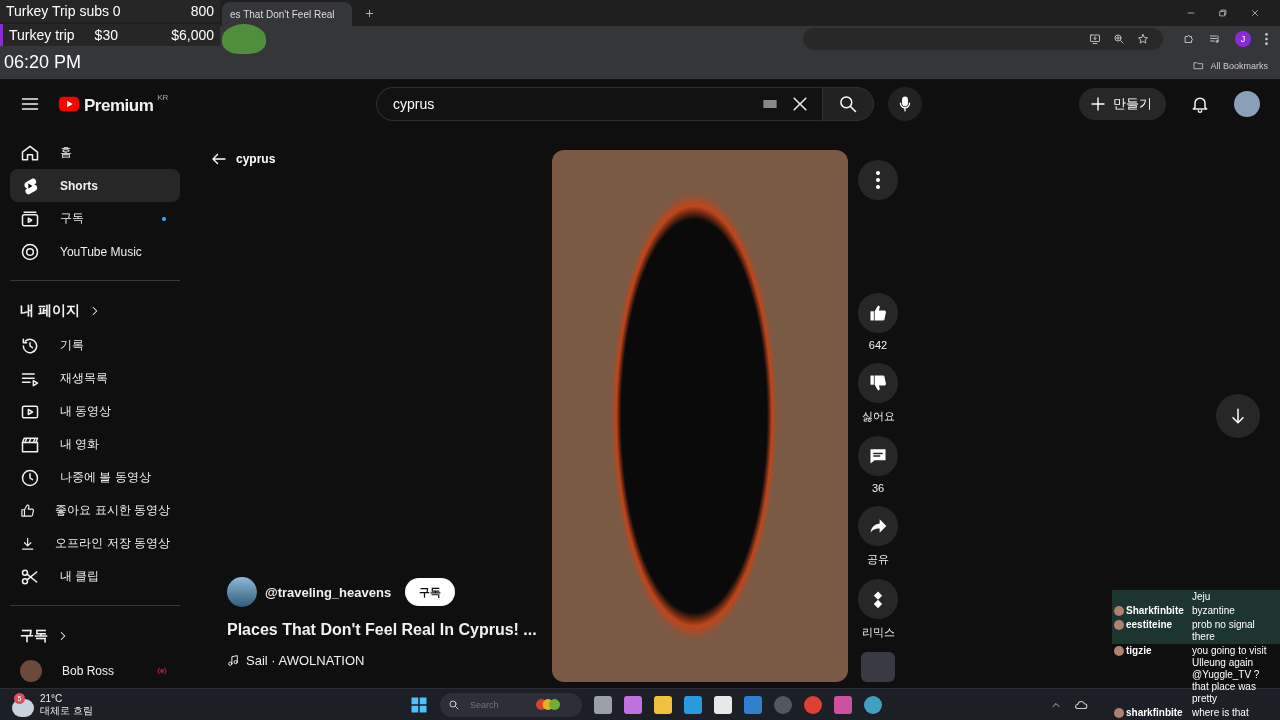 The image size is (1280, 720). Describe the element at coordinates (1149, 625) in the screenshot. I see `chat-username: eestiteine` at that location.